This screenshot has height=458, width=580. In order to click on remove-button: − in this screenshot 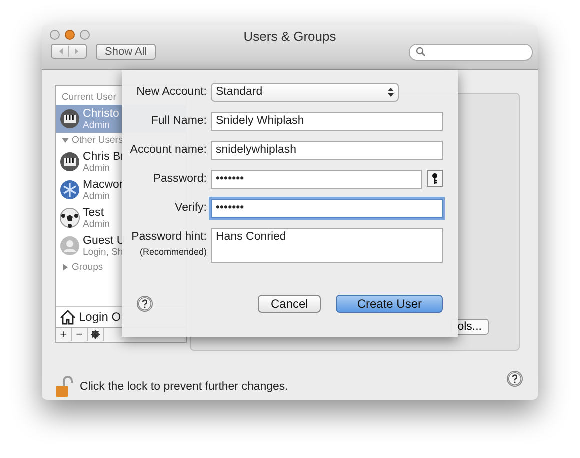, I will do `click(80, 334)`.